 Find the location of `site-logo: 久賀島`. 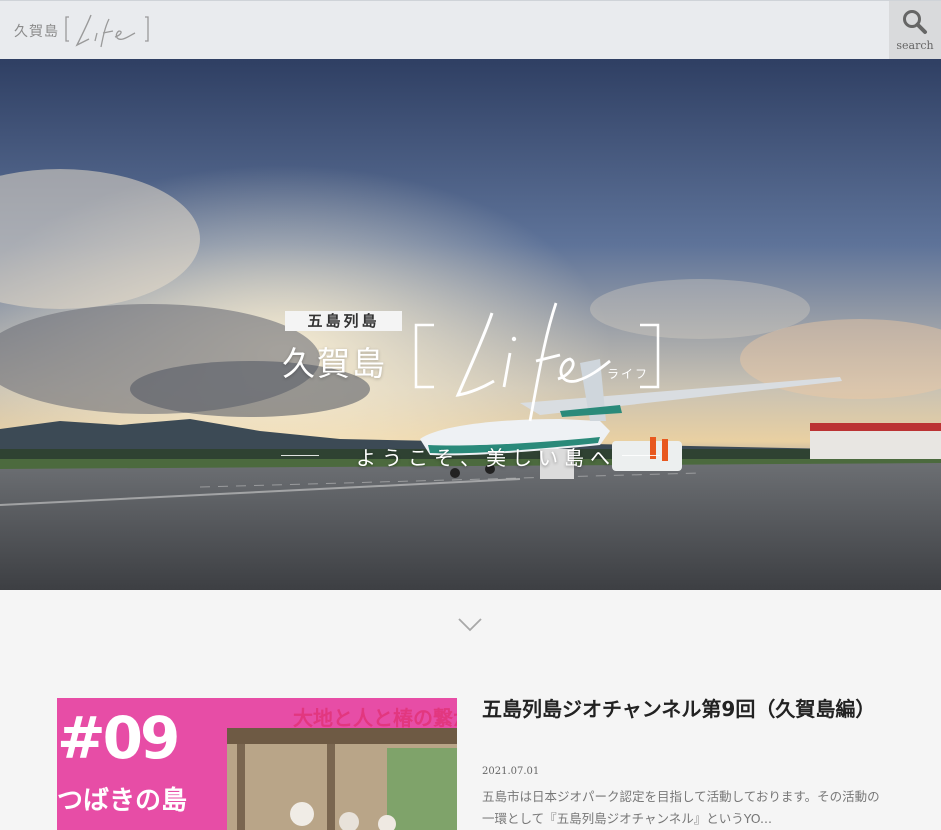

site-logo: 久賀島 is located at coordinates (82, 31).